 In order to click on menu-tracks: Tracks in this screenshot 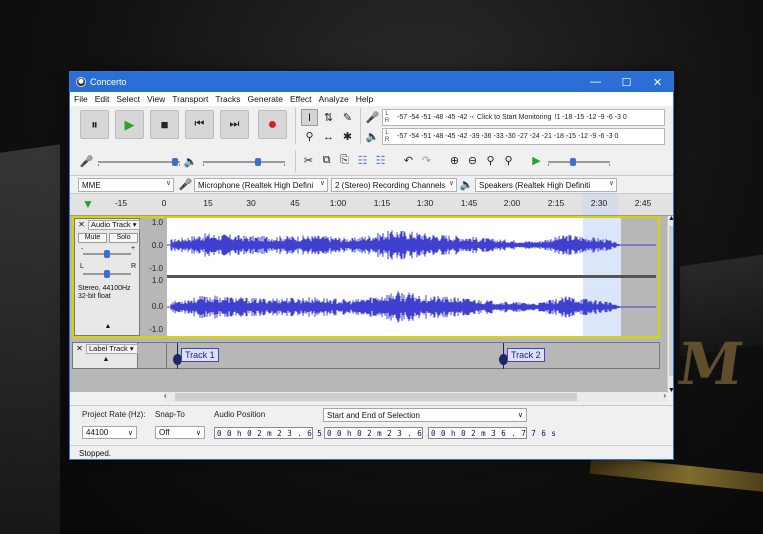, I will do `click(227, 99)`.